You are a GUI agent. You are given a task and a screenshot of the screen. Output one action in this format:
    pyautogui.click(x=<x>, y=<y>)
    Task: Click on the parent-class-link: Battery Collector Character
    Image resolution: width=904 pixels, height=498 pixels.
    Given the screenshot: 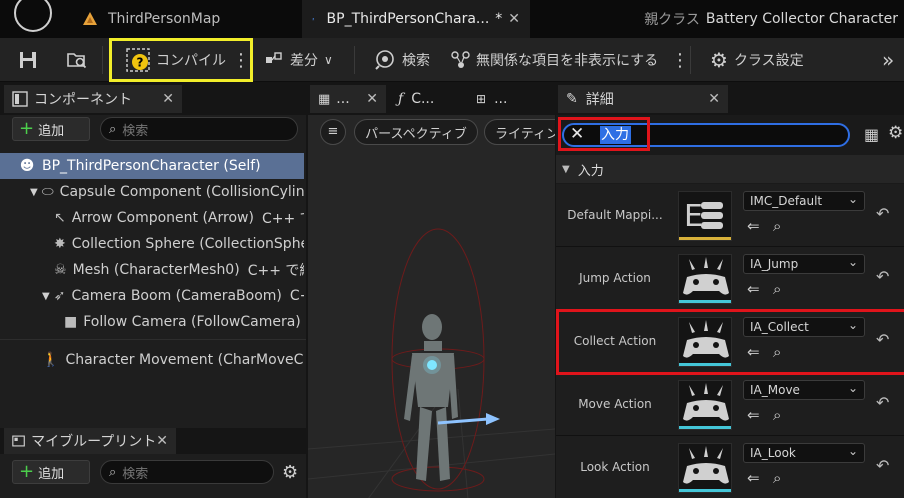 What is the action you would take?
    pyautogui.click(x=802, y=19)
    